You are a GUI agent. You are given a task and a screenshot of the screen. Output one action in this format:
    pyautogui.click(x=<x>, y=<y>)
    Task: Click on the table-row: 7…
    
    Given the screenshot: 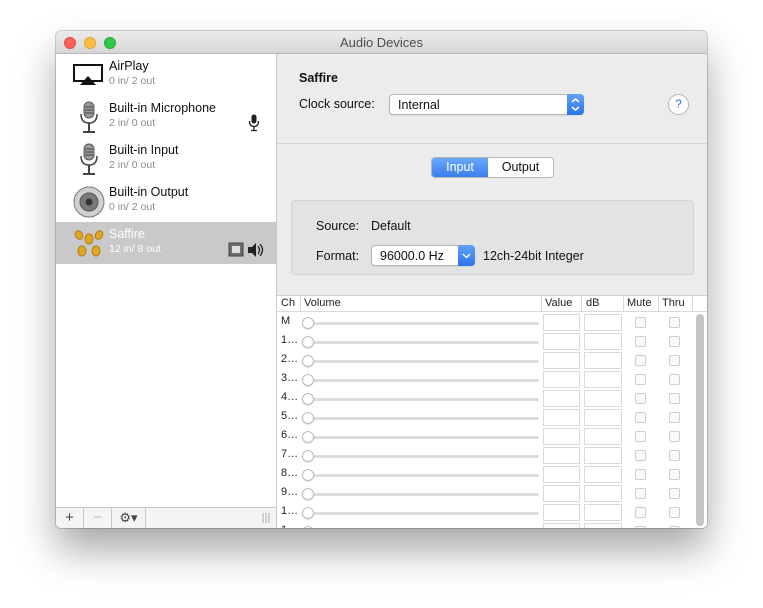 What is the action you would take?
    pyautogui.click(x=486, y=455)
    